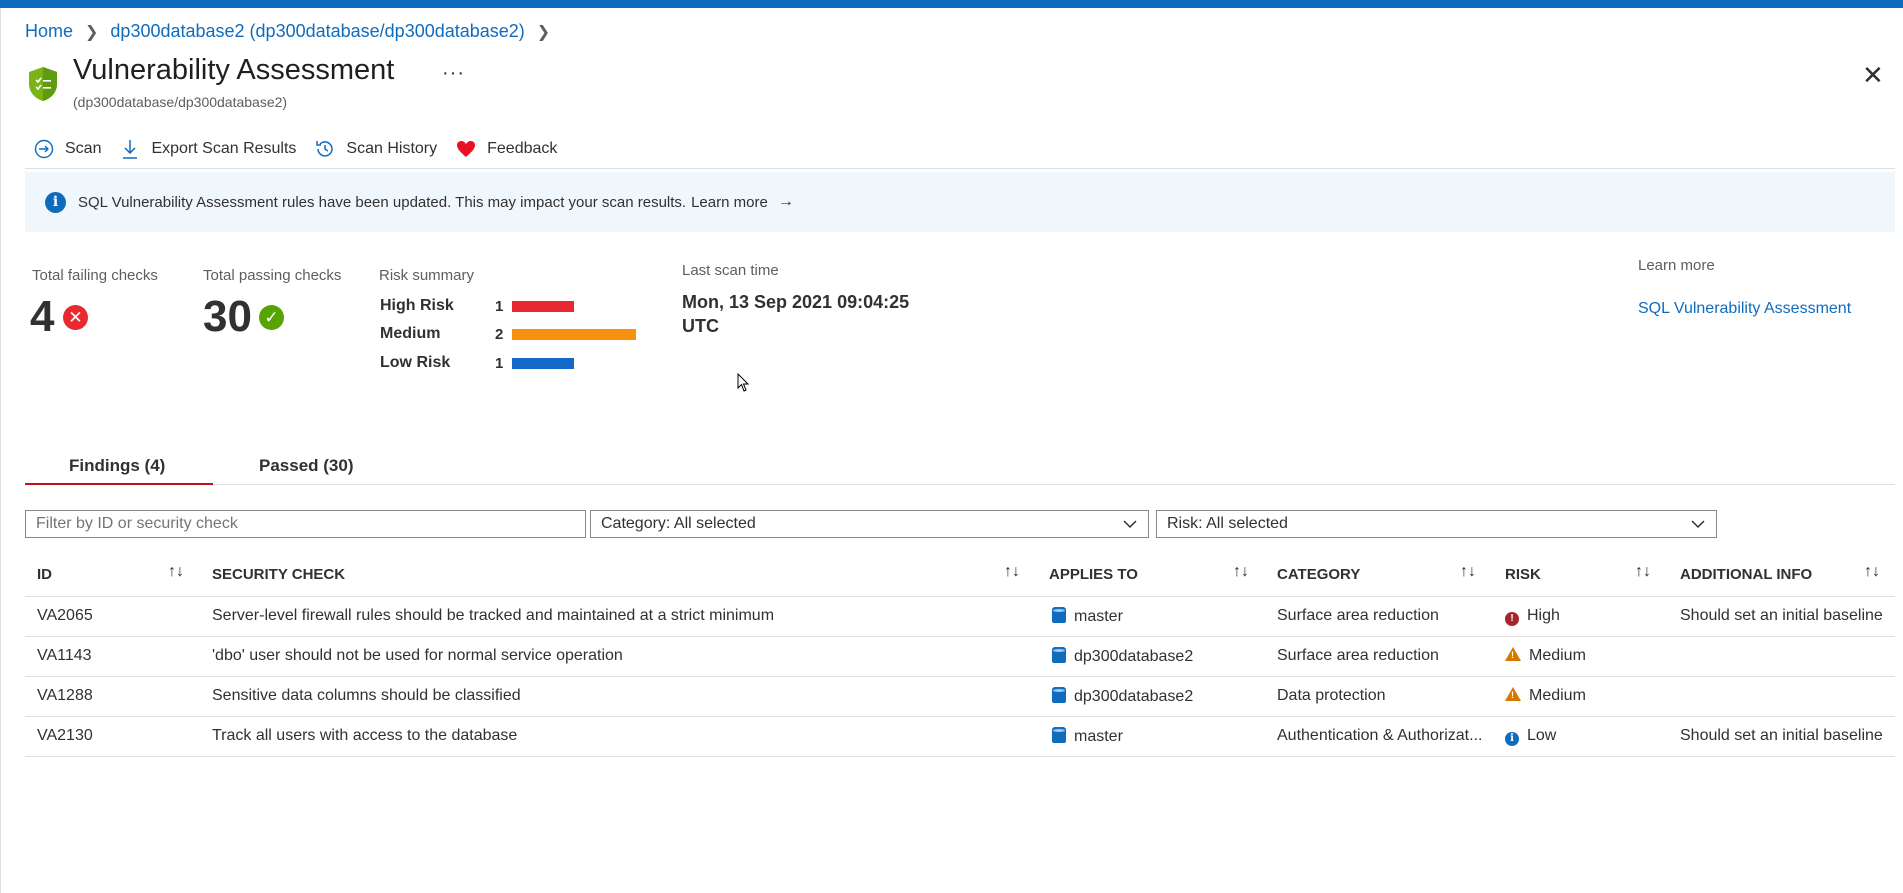  Describe the element at coordinates (306, 465) in the screenshot. I see `tab-passed-label: Passed (30)` at that location.